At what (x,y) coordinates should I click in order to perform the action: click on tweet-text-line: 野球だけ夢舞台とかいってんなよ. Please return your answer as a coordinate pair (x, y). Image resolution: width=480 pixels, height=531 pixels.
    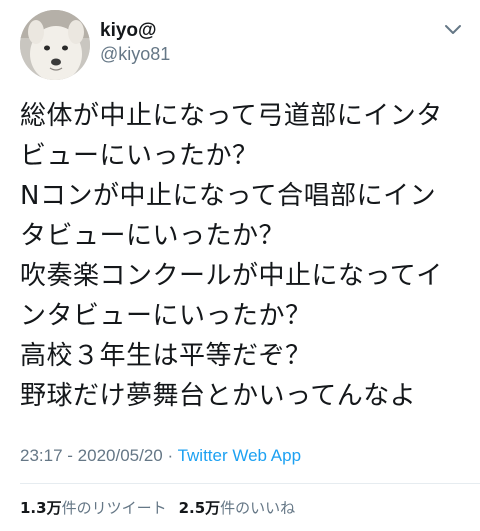
    Looking at the image, I should click on (218, 396).